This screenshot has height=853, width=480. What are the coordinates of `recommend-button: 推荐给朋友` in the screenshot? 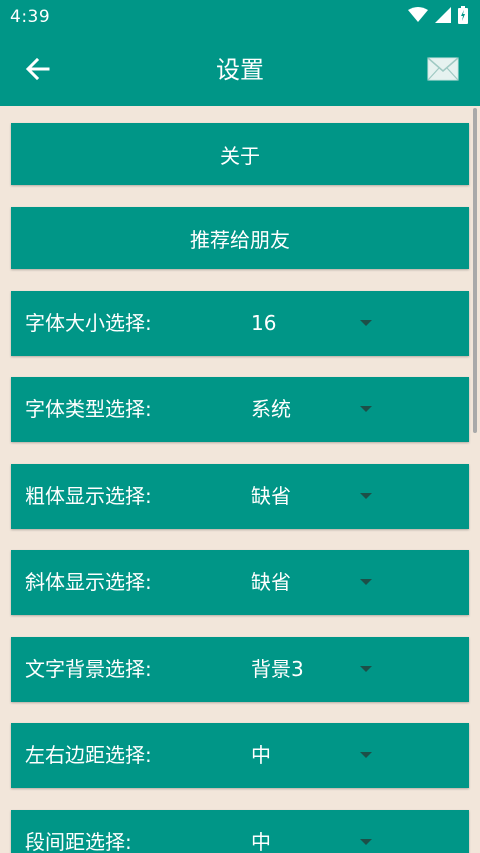 It's located at (240, 238).